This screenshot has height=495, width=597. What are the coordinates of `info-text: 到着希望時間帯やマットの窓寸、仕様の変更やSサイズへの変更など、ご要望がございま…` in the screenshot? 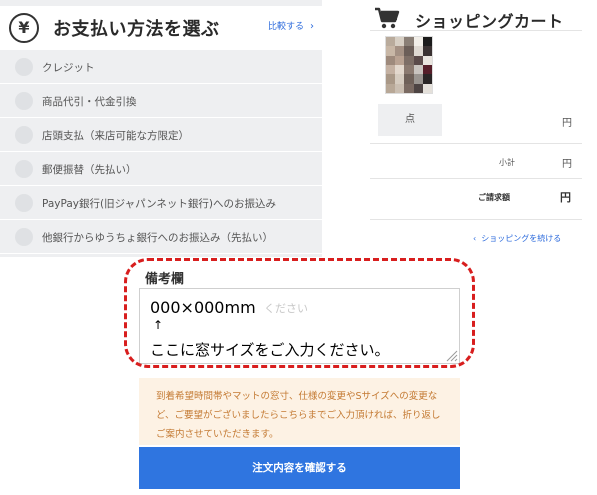 It's located at (298, 415).